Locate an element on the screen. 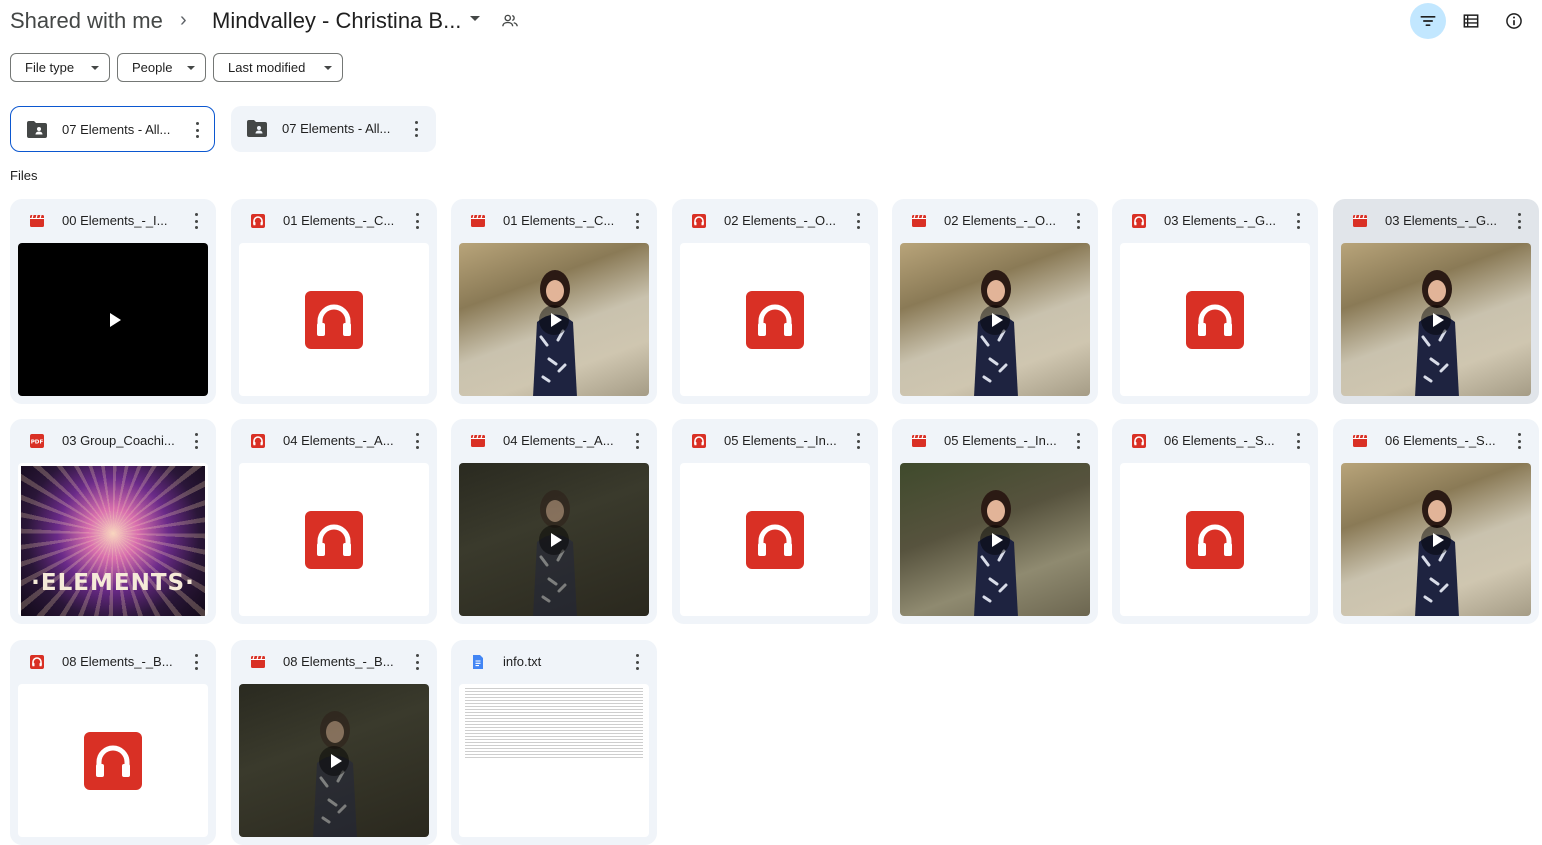 The width and height of the screenshot is (1542, 845). last-modified-filter: Last modified is located at coordinates (278, 67).